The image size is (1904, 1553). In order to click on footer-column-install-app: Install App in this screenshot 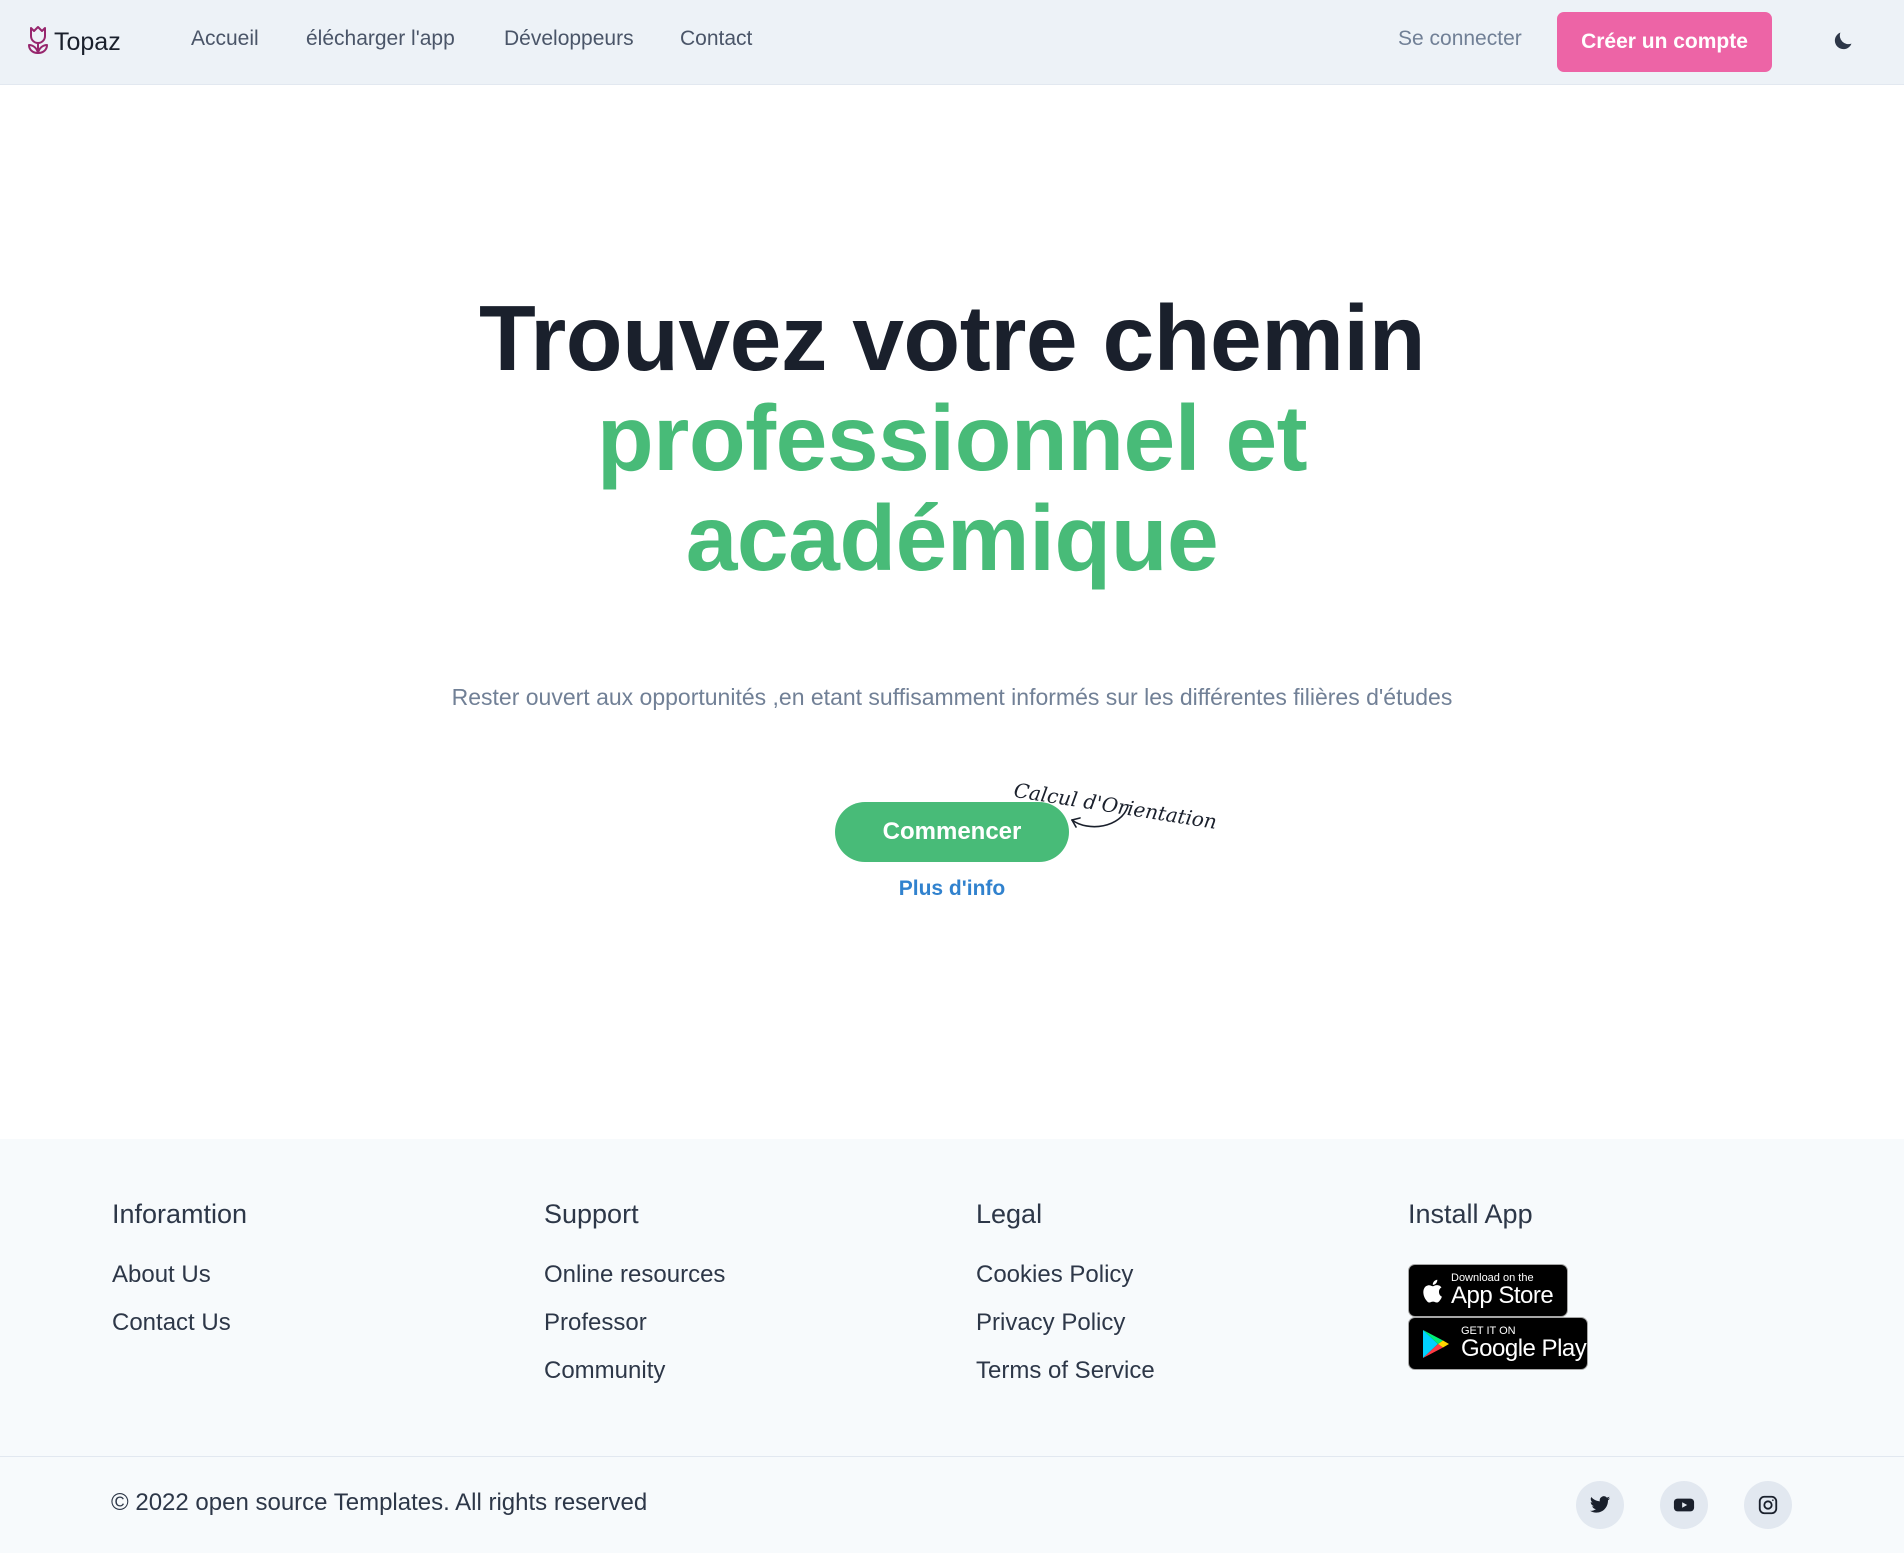, I will do `click(1470, 1214)`.